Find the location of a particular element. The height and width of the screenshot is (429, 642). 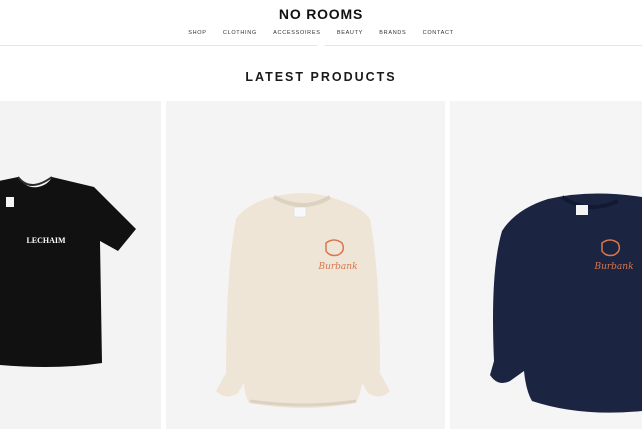

nav-item-clothing: CLOTHING is located at coordinates (240, 33).